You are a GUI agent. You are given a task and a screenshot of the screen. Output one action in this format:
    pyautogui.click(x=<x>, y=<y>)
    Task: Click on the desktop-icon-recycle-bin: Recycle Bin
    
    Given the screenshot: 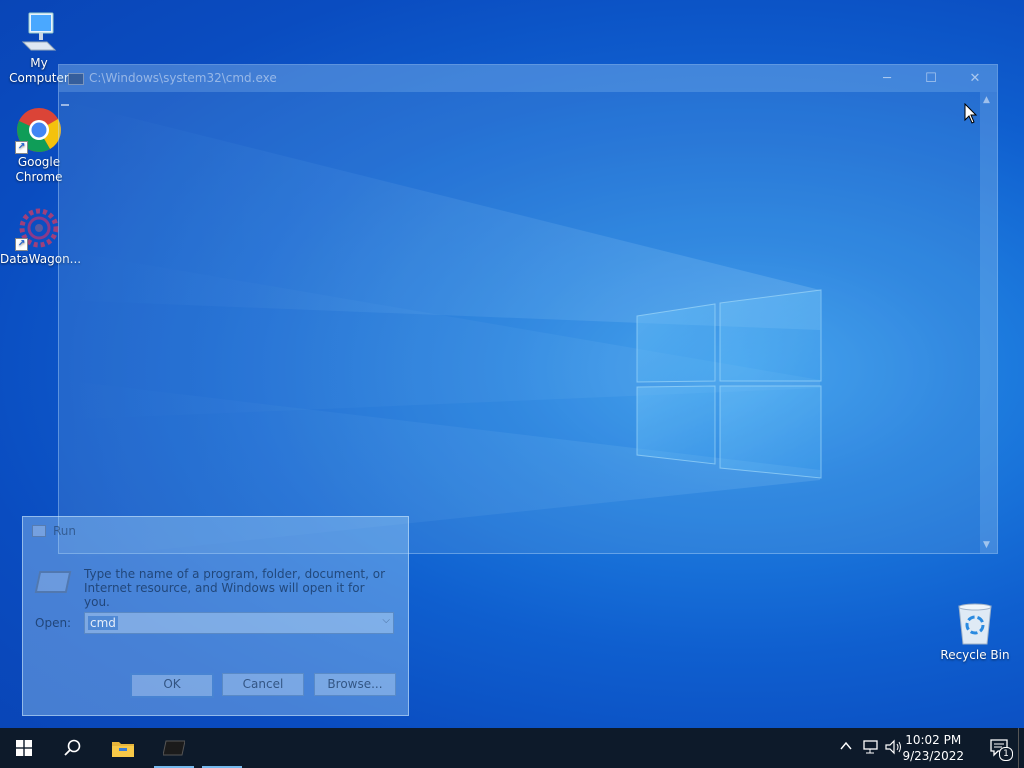 What is the action you would take?
    pyautogui.click(x=975, y=632)
    